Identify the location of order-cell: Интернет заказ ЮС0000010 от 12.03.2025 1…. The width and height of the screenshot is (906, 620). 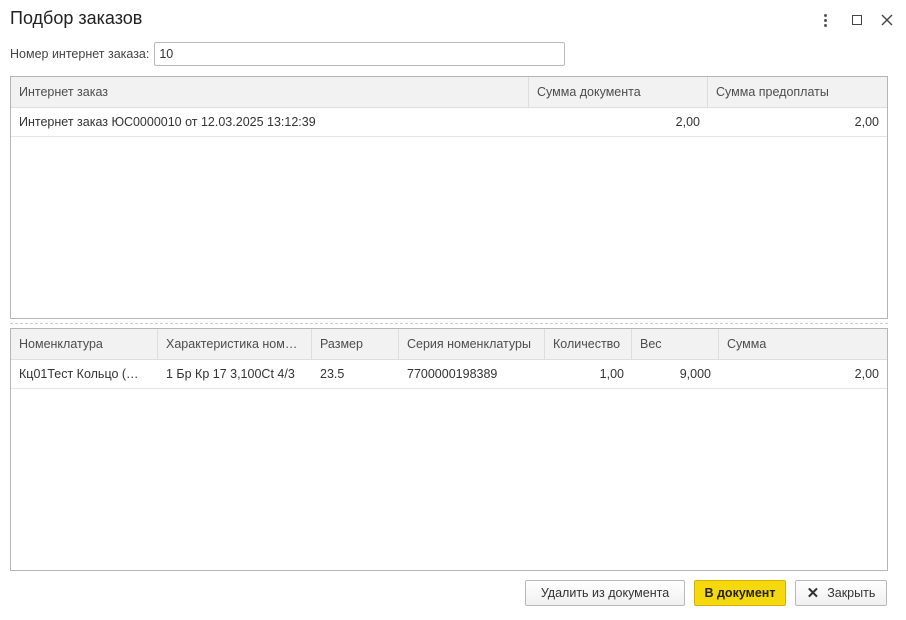
(167, 122).